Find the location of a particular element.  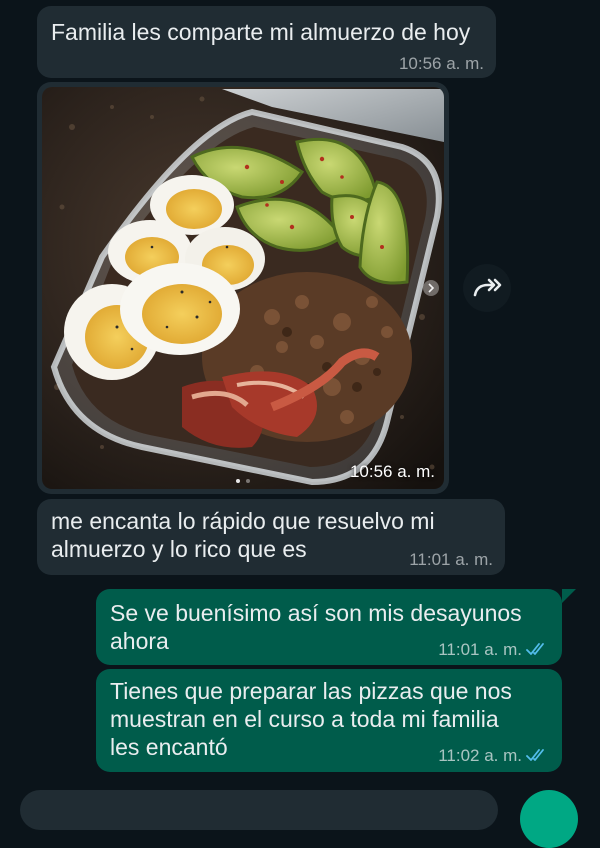

message-text-line: muestran en el curso a toda mi familia is located at coordinates (304, 719).